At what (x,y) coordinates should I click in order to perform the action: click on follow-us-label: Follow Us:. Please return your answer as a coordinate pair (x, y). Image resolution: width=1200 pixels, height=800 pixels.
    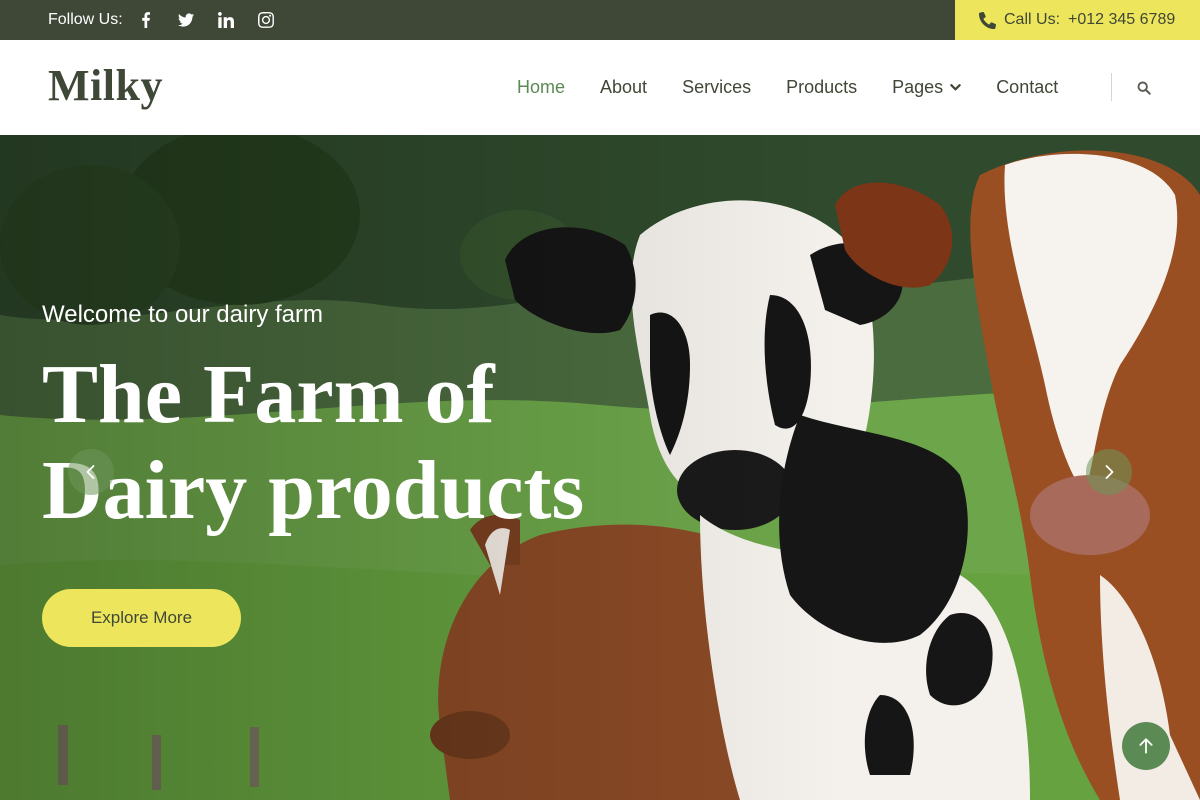
    Looking at the image, I should click on (85, 19).